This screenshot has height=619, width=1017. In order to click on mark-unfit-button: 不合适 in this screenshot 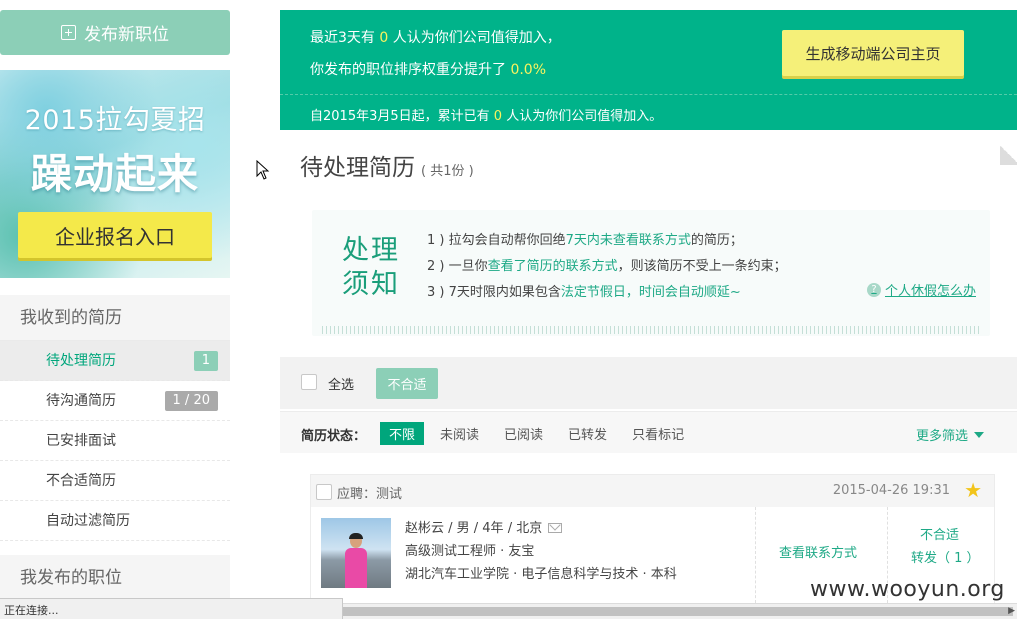, I will do `click(407, 383)`.